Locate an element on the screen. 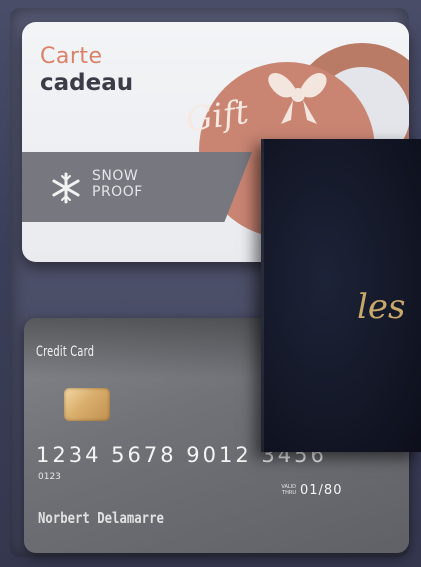 The image size is (421, 567). card-number-prefix: 0123 is located at coordinates (49, 477).